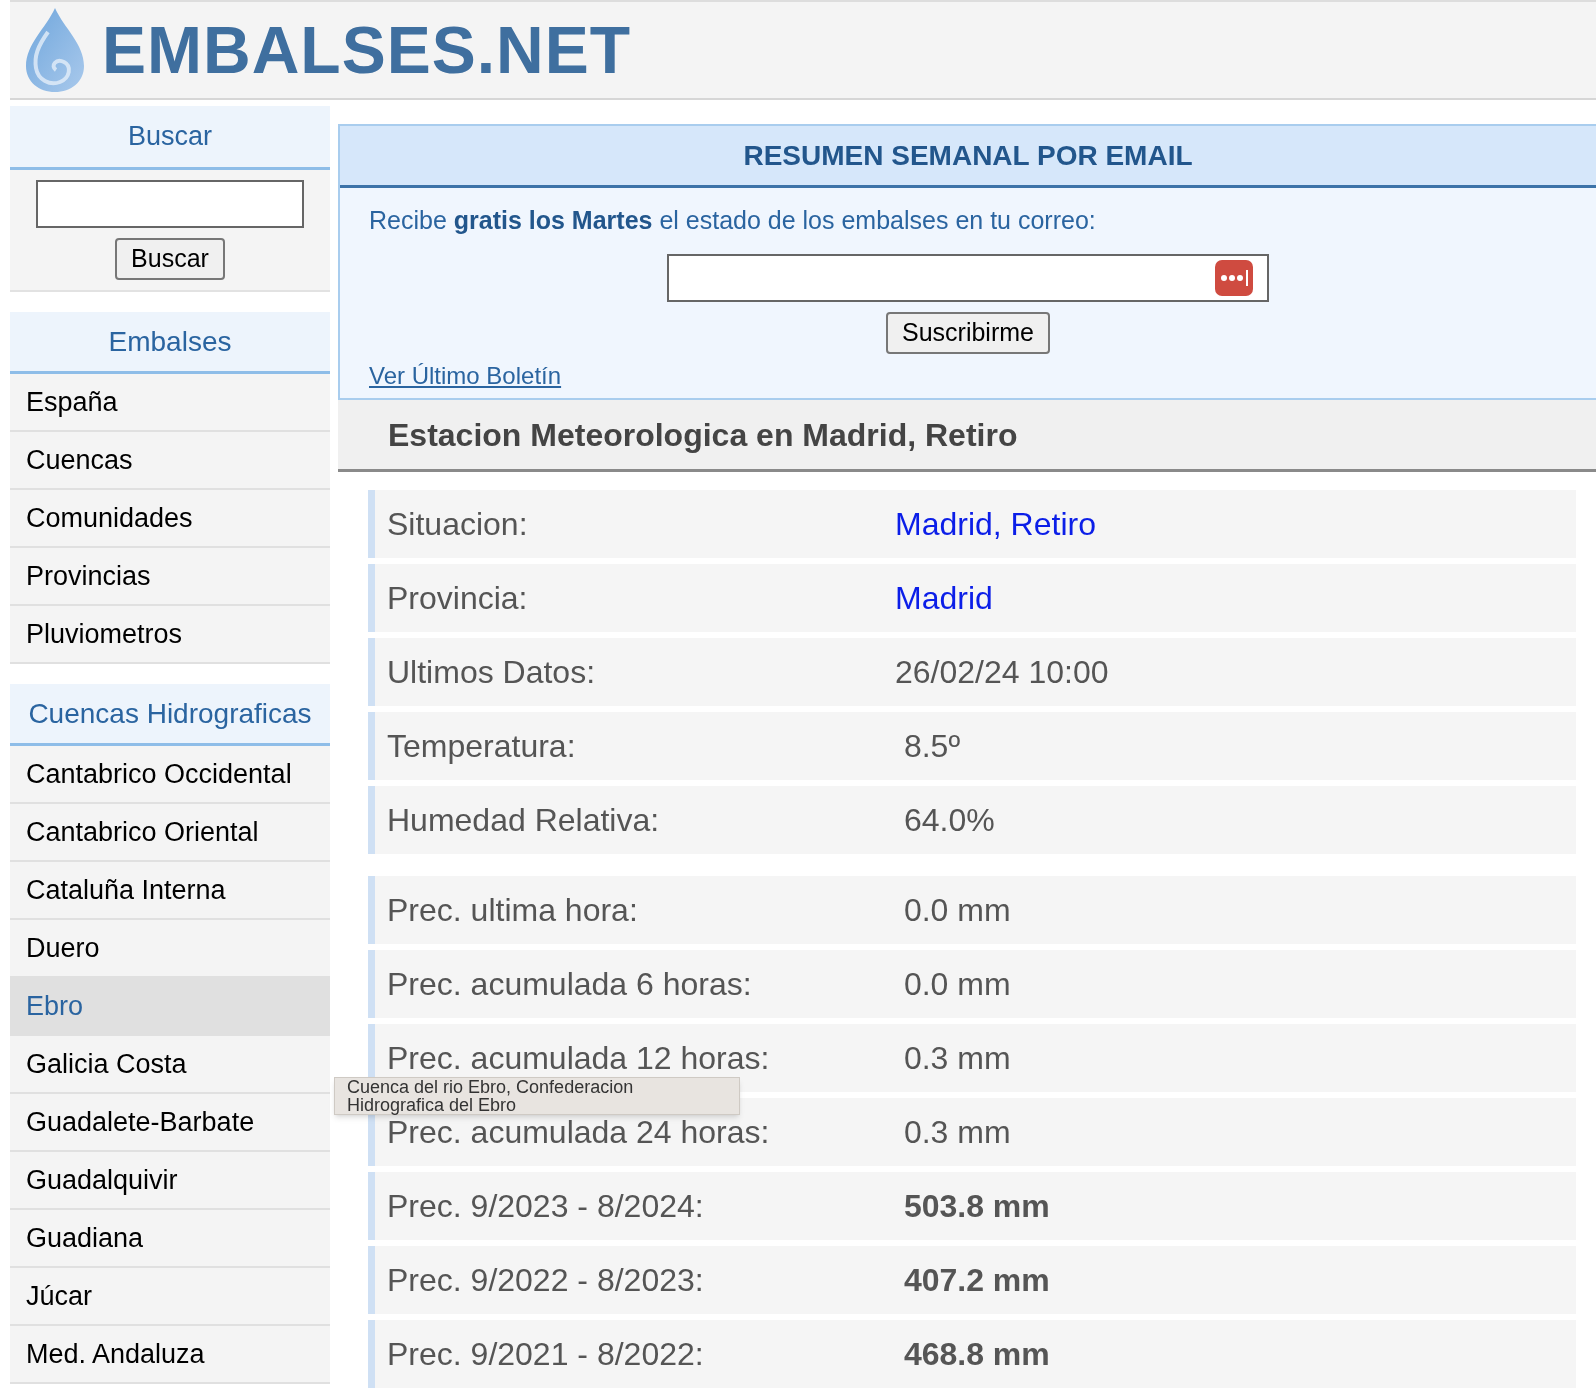 The height and width of the screenshot is (1398, 1596). What do you see at coordinates (976, 1206) in the screenshot?
I see `row-value: 503.8 mm` at bounding box center [976, 1206].